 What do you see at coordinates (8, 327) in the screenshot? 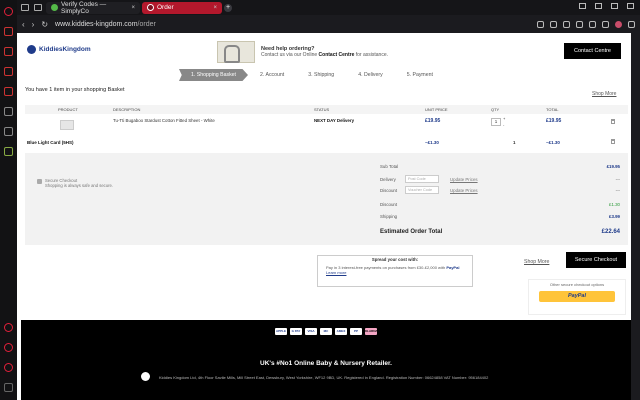
I see `sidebar-history-icon` at bounding box center [8, 327].